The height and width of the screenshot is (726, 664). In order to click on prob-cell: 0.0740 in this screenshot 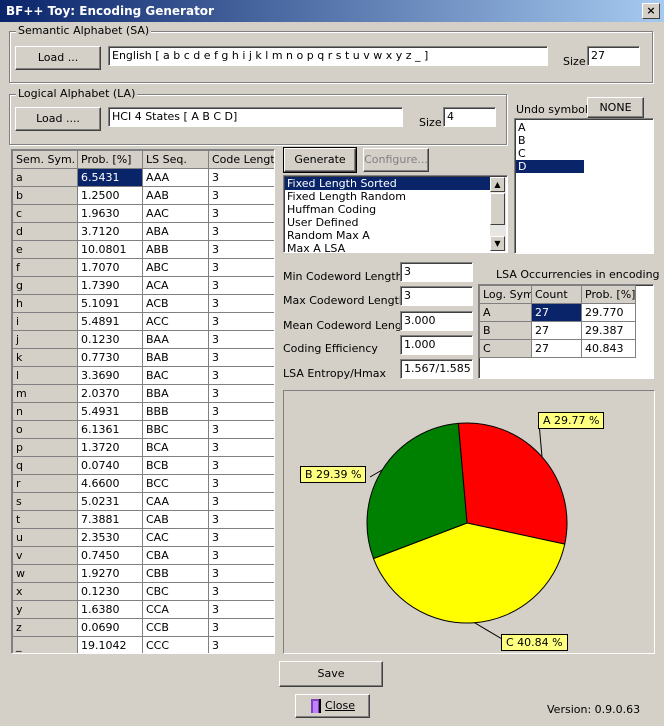, I will do `click(110, 465)`.